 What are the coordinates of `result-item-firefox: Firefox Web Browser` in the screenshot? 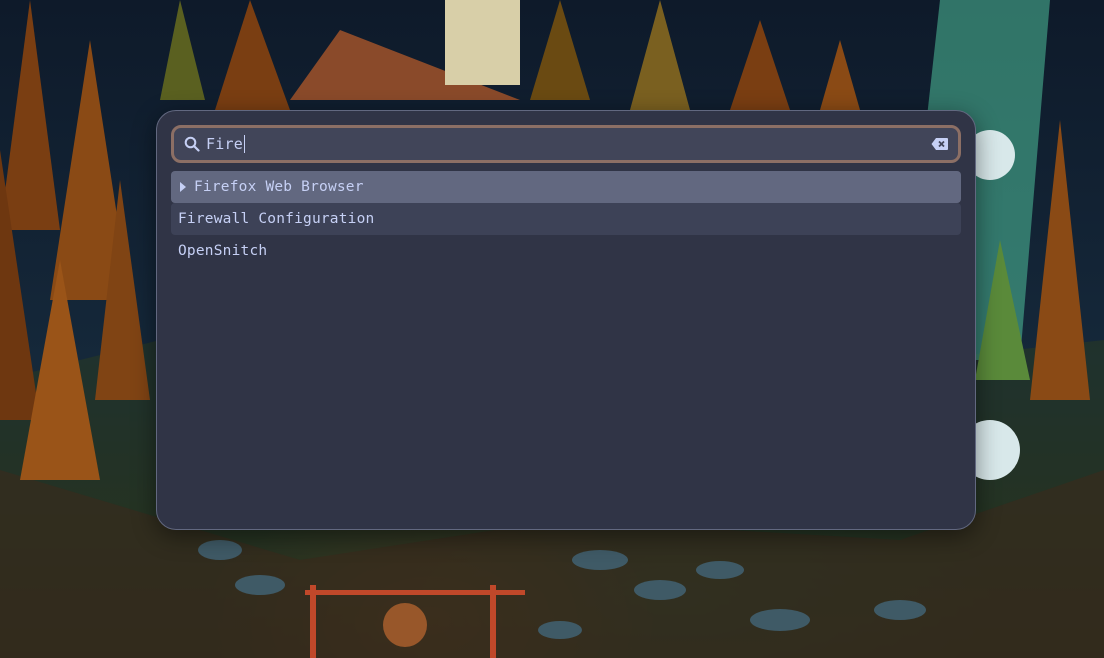 It's located at (566, 187).